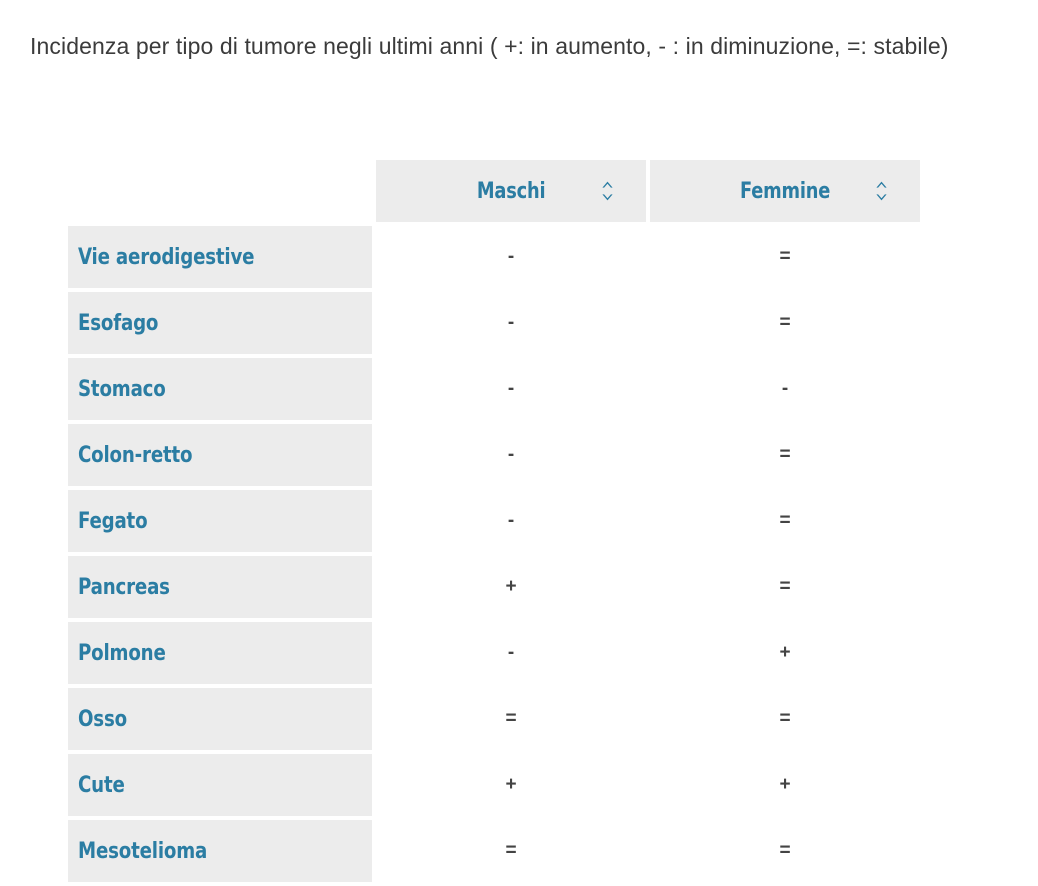 This screenshot has height=886, width=1038. I want to click on row-label-cell: Polmone, so click(220, 653).